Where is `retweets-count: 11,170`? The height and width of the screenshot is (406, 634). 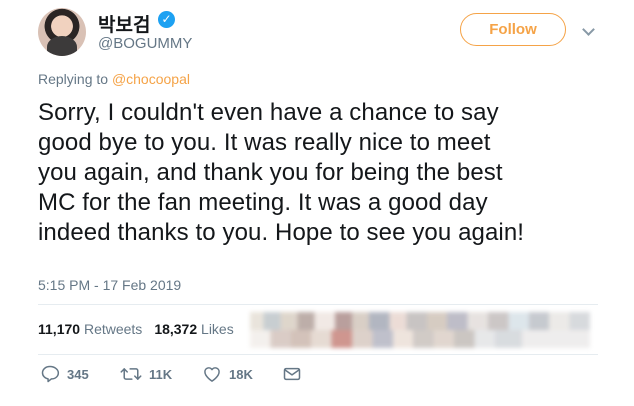 retweets-count: 11,170 is located at coordinates (59, 329).